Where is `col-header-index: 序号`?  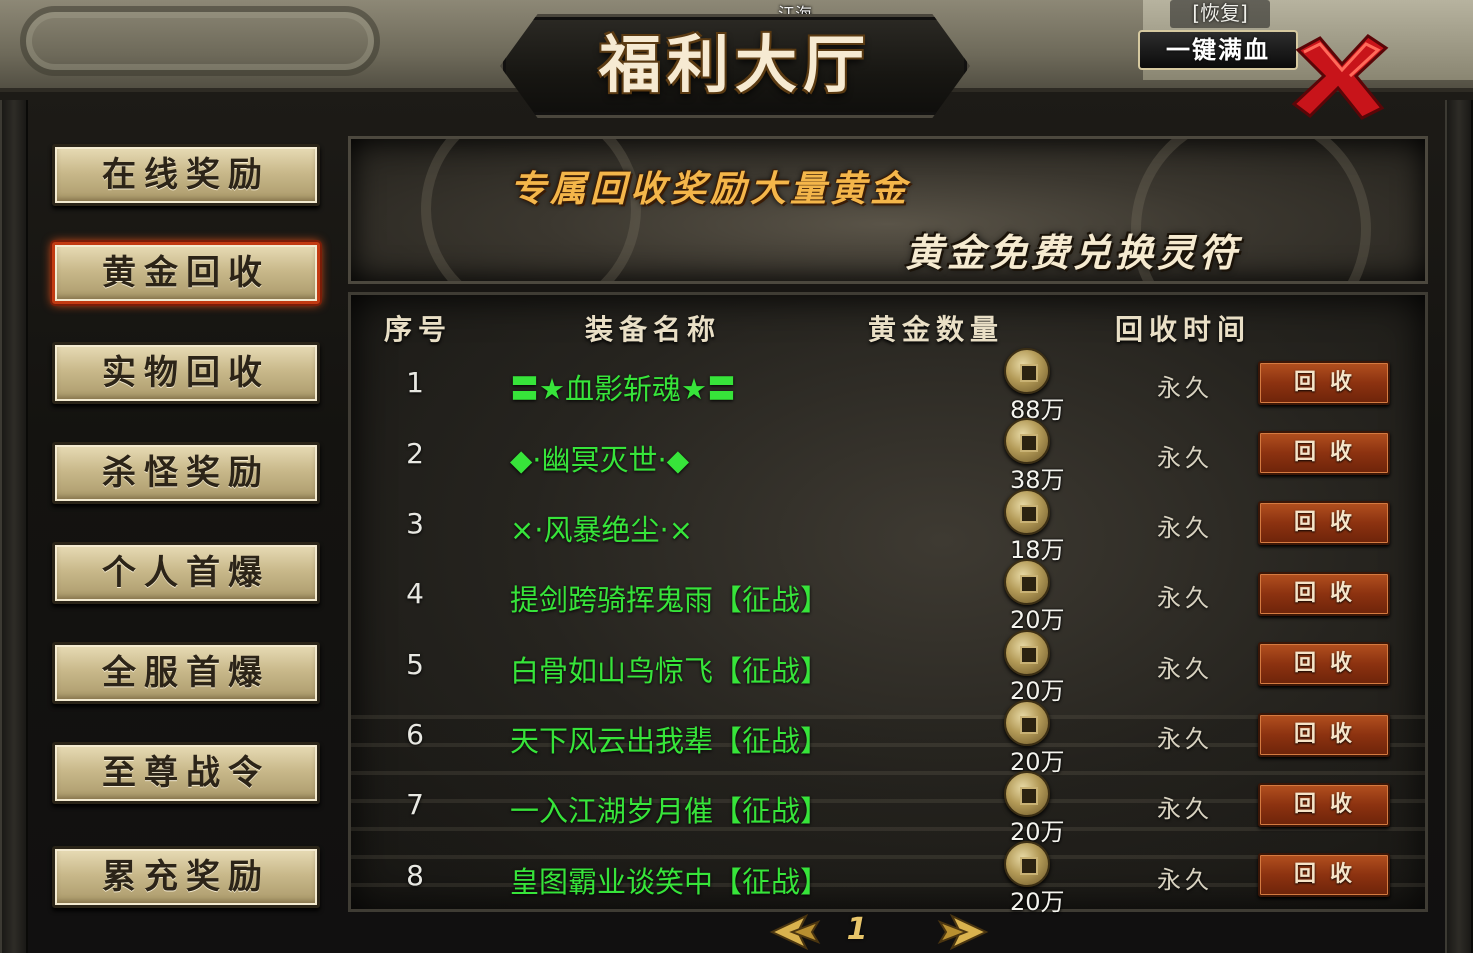 col-header-index: 序号 is located at coordinates (418, 329).